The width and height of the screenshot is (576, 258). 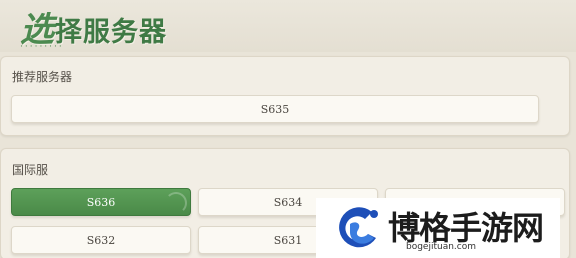 I want to click on server-button-label: S632, so click(x=101, y=240).